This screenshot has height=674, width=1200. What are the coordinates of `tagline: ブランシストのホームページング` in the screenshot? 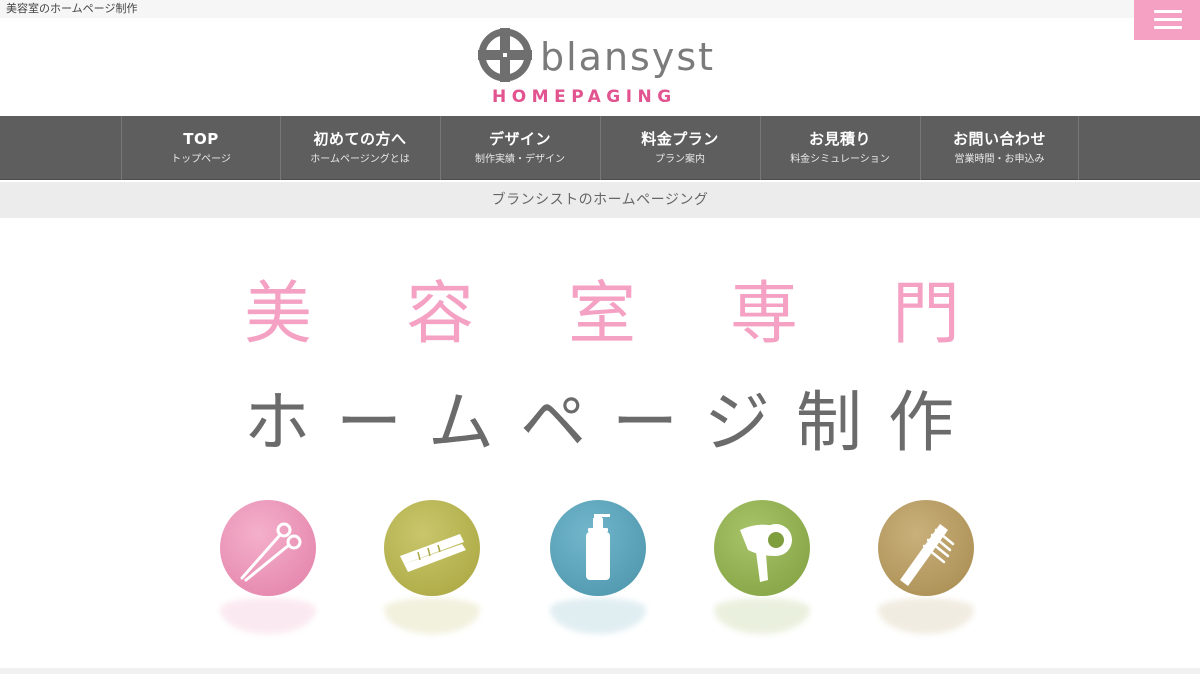 It's located at (600, 200).